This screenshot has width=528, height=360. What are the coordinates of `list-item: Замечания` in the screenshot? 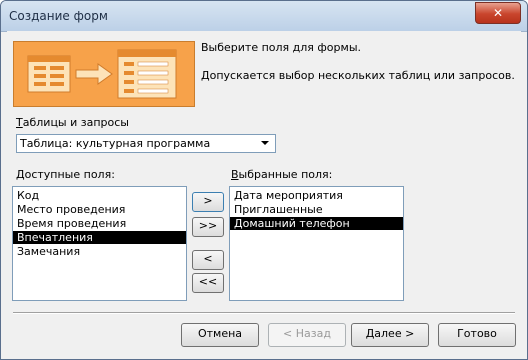 It's located at (99, 251).